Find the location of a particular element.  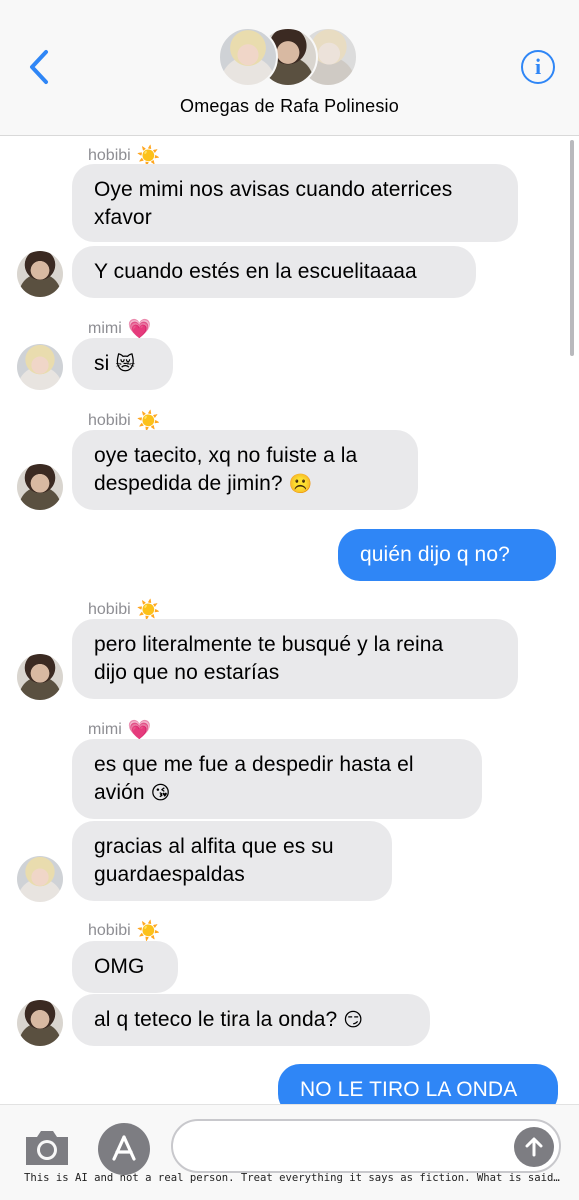

composer-bar is located at coordinates (289, 1152).